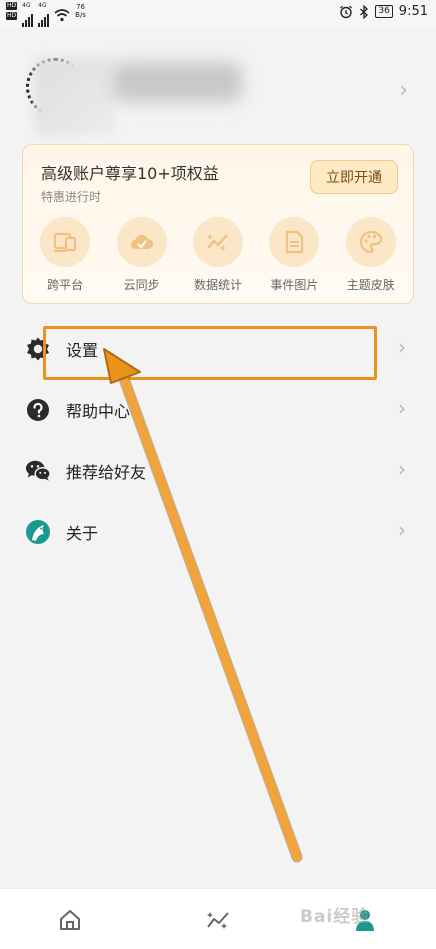  What do you see at coordinates (71, 197) in the screenshot?
I see `premium-subtitle: 特惠进行时` at bounding box center [71, 197].